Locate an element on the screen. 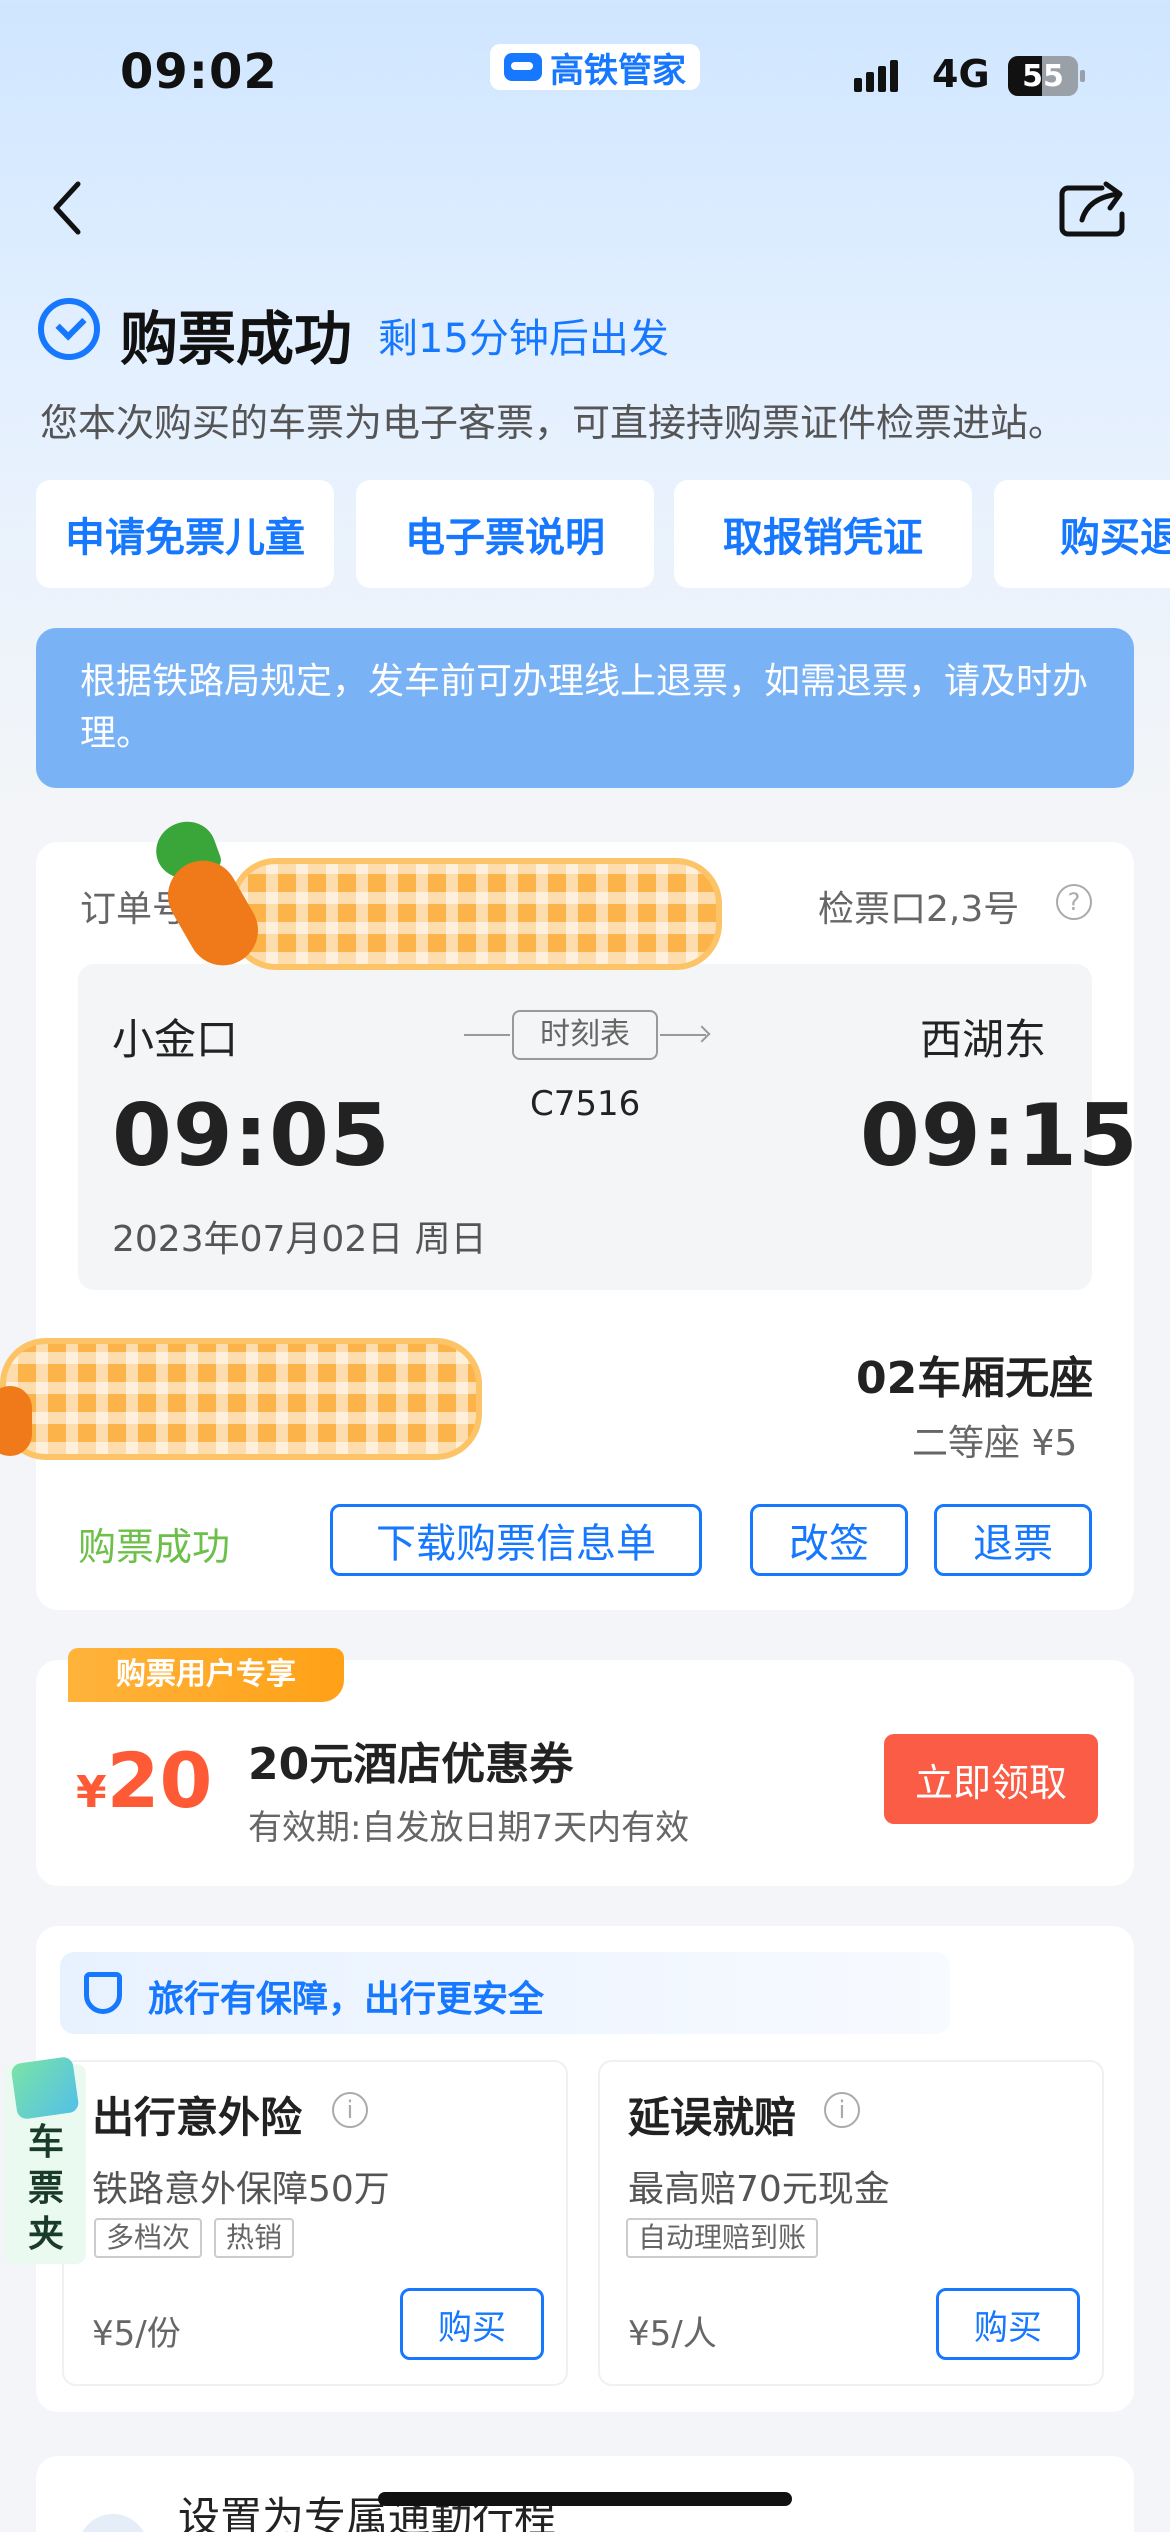  travel-date: 2023年07月02日 周日 is located at coordinates (299, 1239).